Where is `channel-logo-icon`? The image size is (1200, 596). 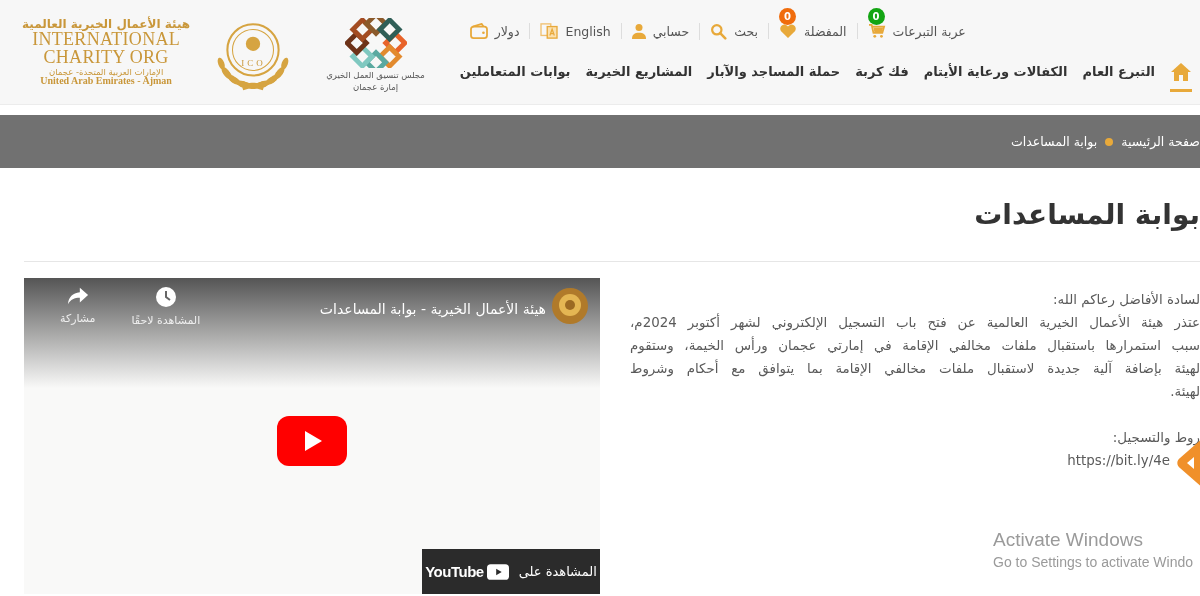 channel-logo-icon is located at coordinates (570, 306).